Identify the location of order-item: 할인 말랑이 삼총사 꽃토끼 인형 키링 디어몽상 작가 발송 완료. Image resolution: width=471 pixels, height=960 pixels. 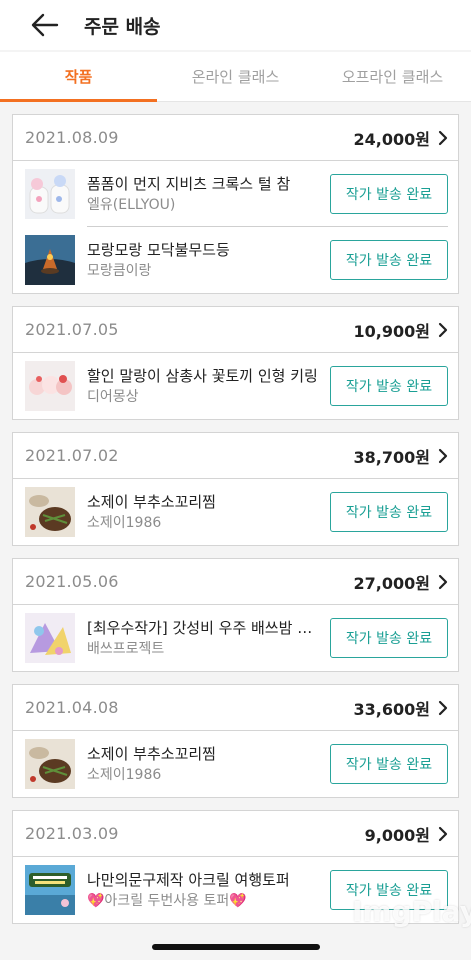
(235, 386).